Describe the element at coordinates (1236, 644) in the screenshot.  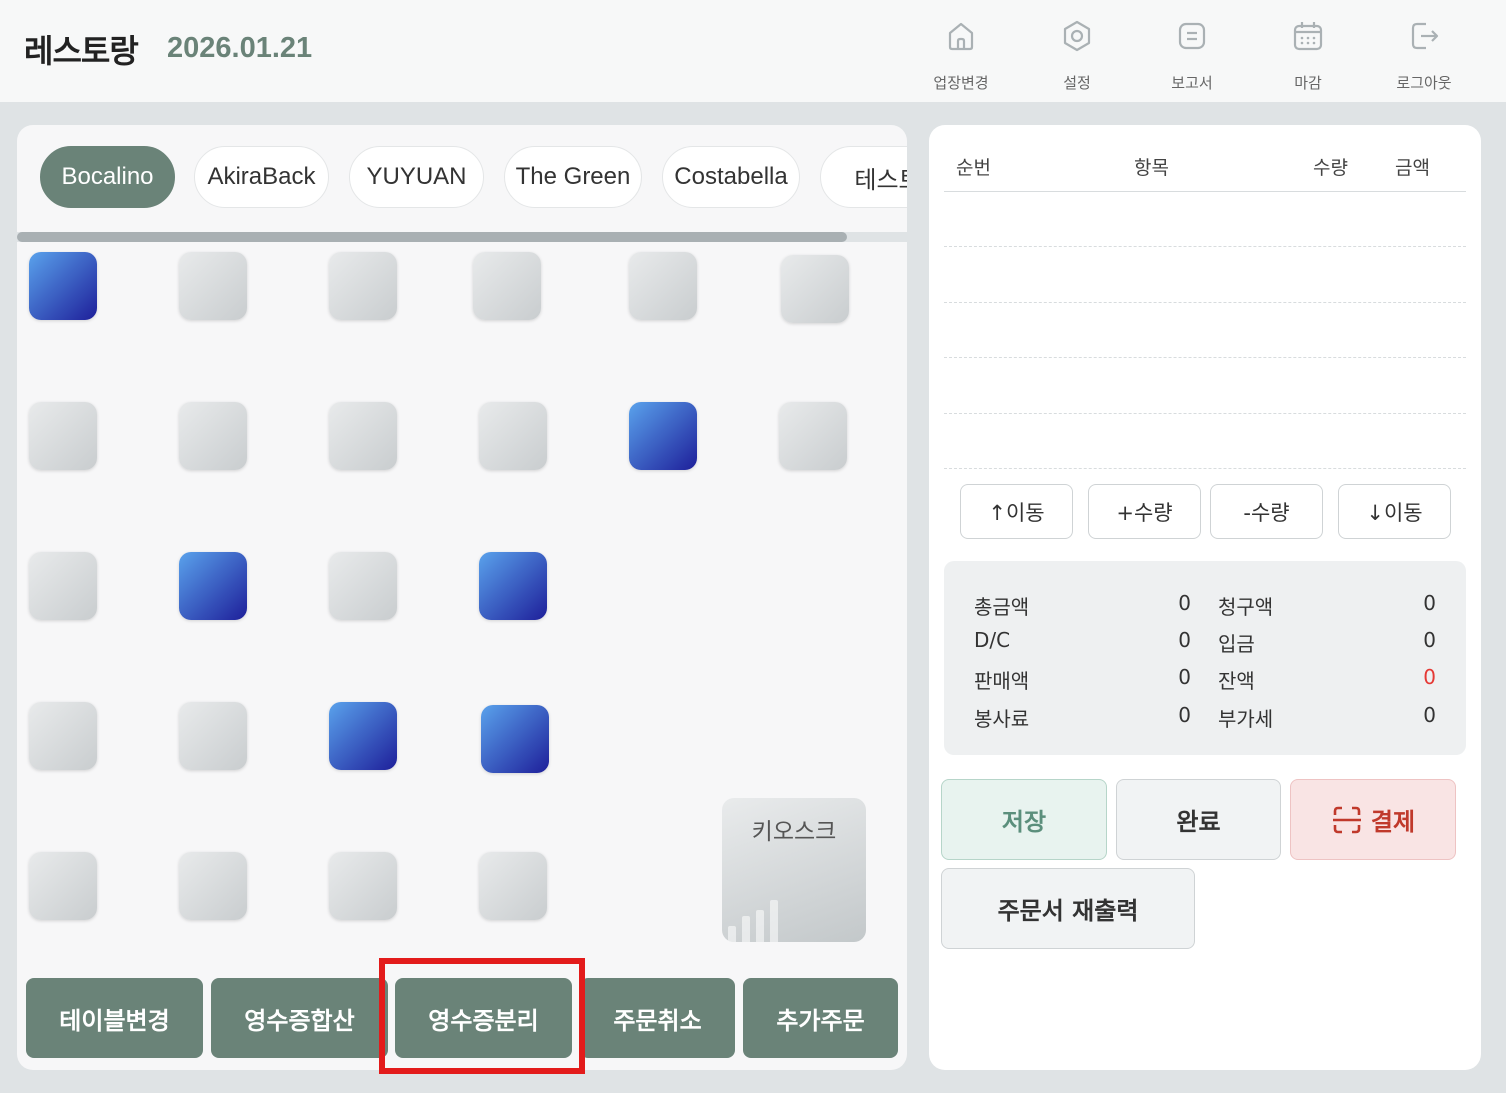
I see `deposit-label: 입금` at that location.